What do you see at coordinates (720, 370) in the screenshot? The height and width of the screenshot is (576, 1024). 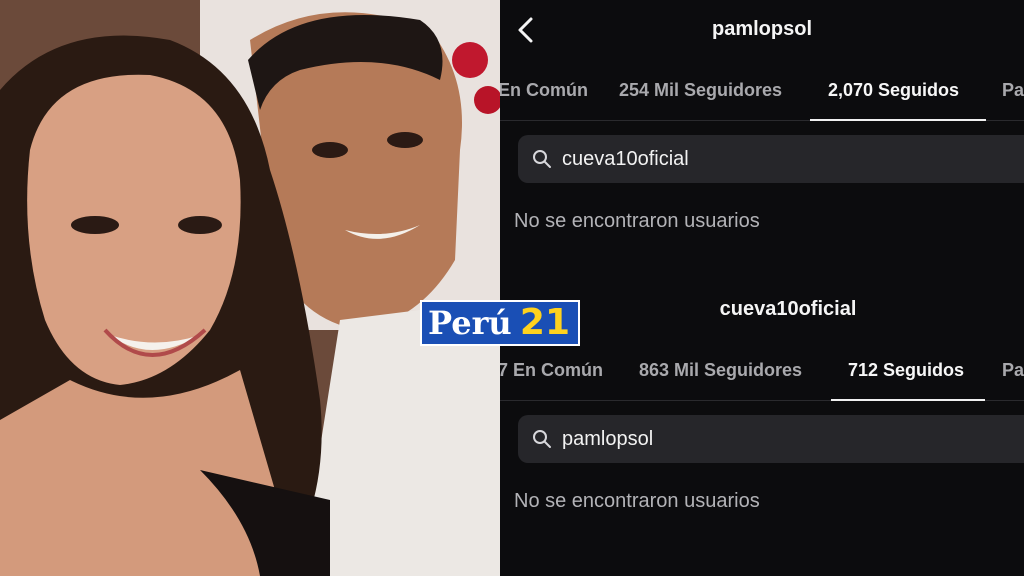 I see `tab-followers: 863 Mil Seguidores` at bounding box center [720, 370].